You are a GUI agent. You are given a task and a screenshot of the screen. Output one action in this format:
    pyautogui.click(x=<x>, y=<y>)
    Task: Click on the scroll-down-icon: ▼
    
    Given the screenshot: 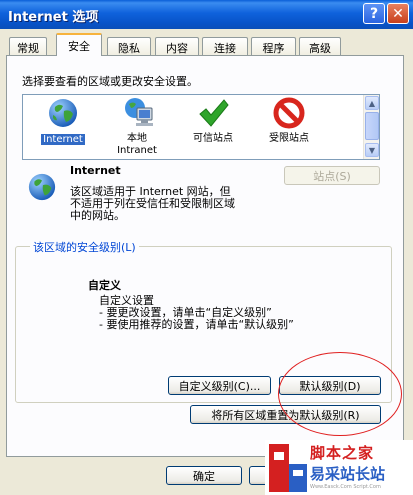 What is the action you would take?
    pyautogui.click(x=372, y=150)
    